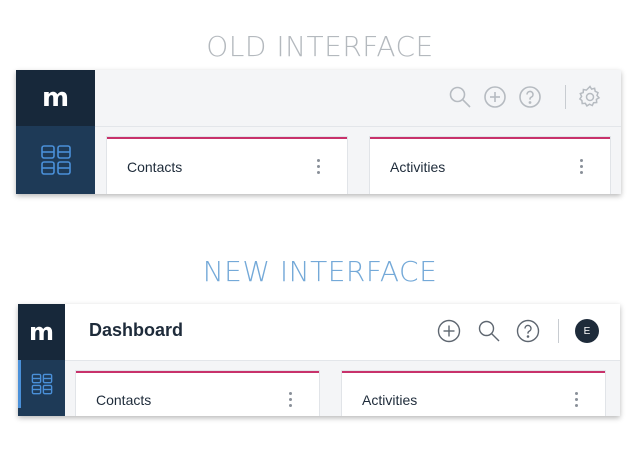 The width and height of the screenshot is (640, 463). What do you see at coordinates (320, 46) in the screenshot?
I see `old-interface-heading: OLD INTERFACE` at bounding box center [320, 46].